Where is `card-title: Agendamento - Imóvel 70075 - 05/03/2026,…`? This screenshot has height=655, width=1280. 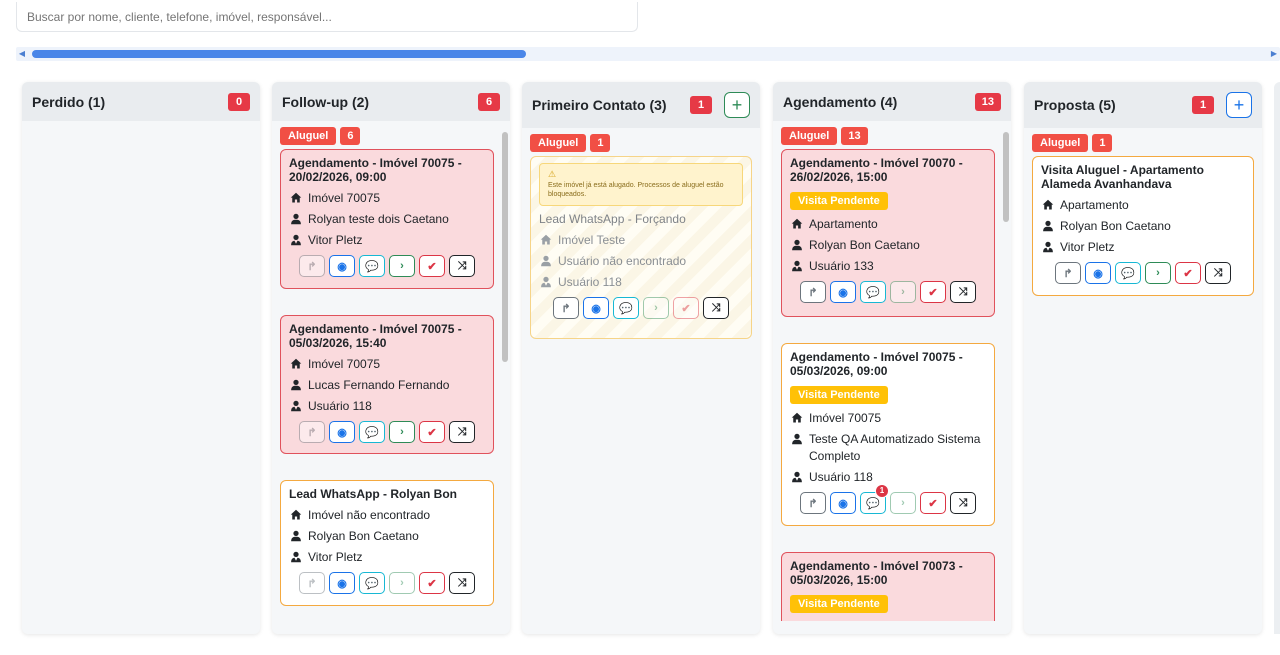
card-title: Agendamento - Imóvel 70075 - 05/03/2026,… is located at coordinates (876, 364).